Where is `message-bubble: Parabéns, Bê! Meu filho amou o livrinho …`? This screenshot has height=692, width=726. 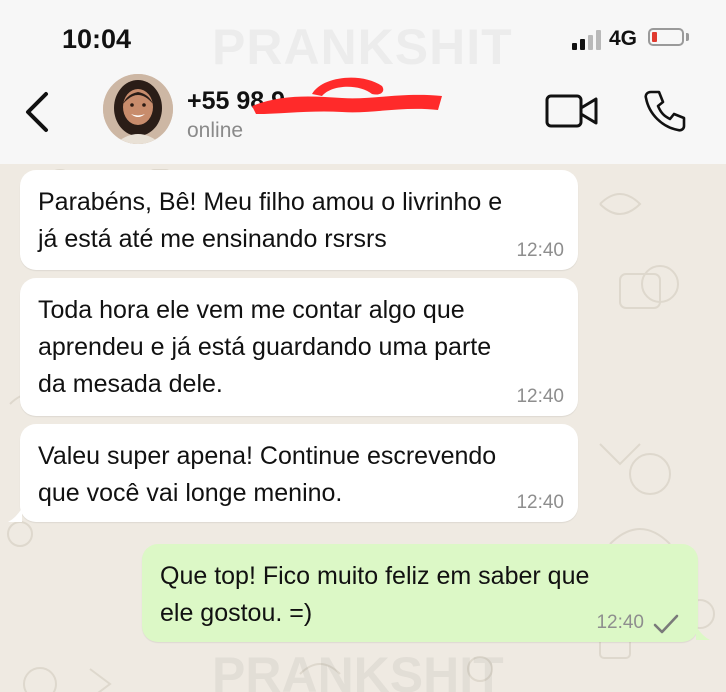 message-bubble: Parabéns, Bê! Meu filho amou o livrinho … is located at coordinates (299, 220).